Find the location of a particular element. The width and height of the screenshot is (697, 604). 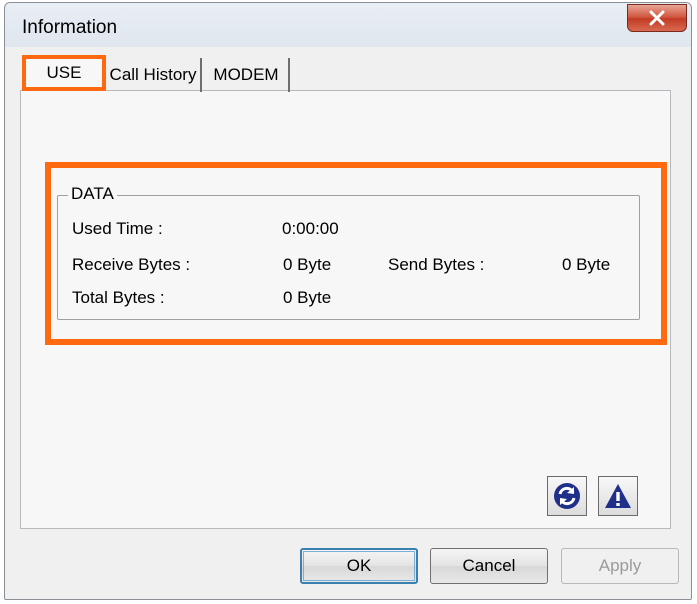

tab-use: USE is located at coordinates (64, 73).